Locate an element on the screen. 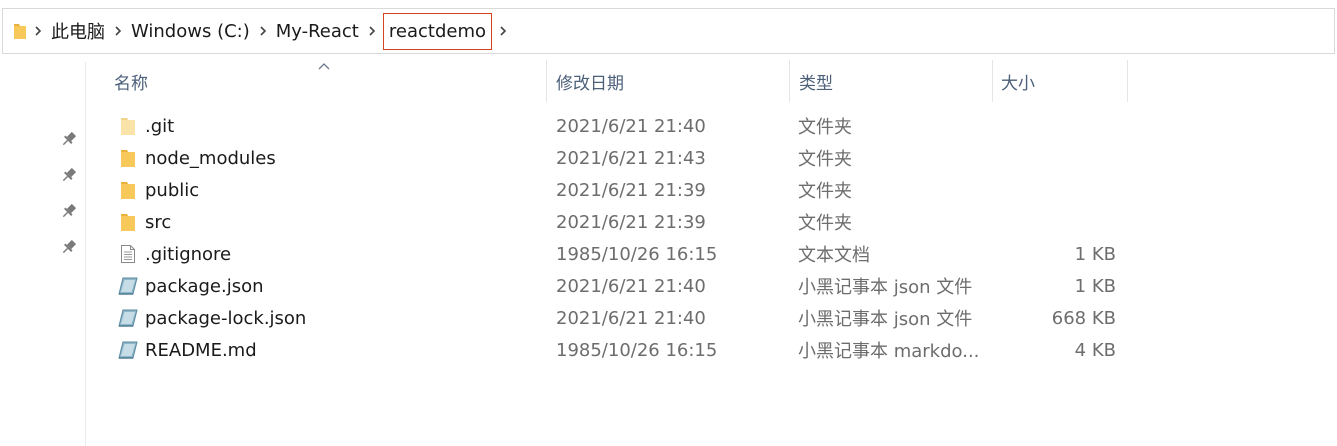 Image resolution: width=1337 pixels, height=446 pixels. file-name: package-lock.json is located at coordinates (226, 318).